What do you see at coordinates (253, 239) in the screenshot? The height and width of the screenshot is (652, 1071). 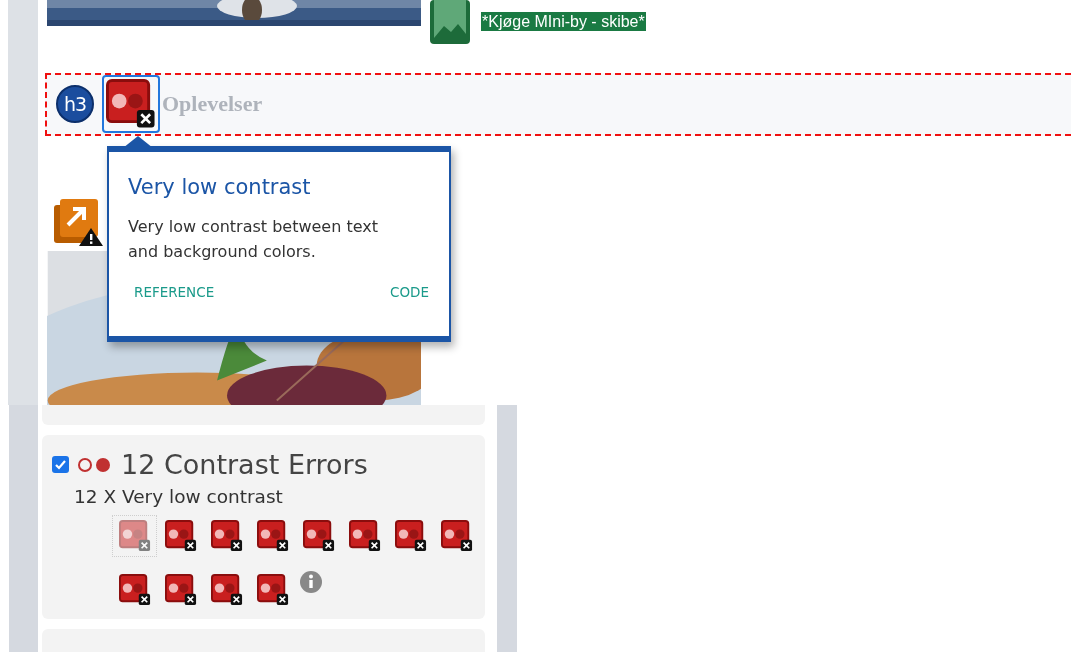 I see `tooltip-text: Very low contrast between text and background colors.` at bounding box center [253, 239].